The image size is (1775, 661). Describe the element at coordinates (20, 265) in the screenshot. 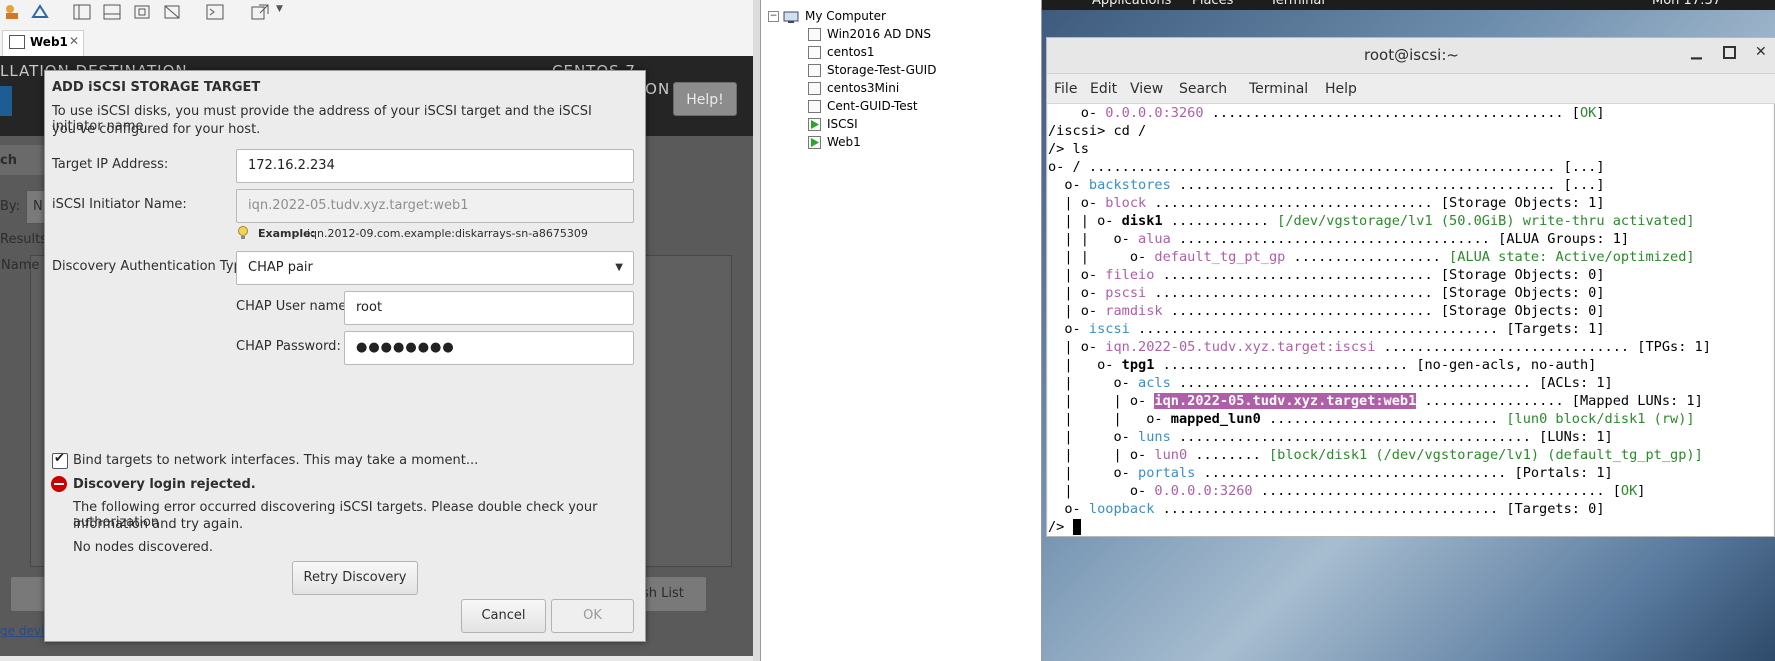

I see `column-header-name: Name` at that location.